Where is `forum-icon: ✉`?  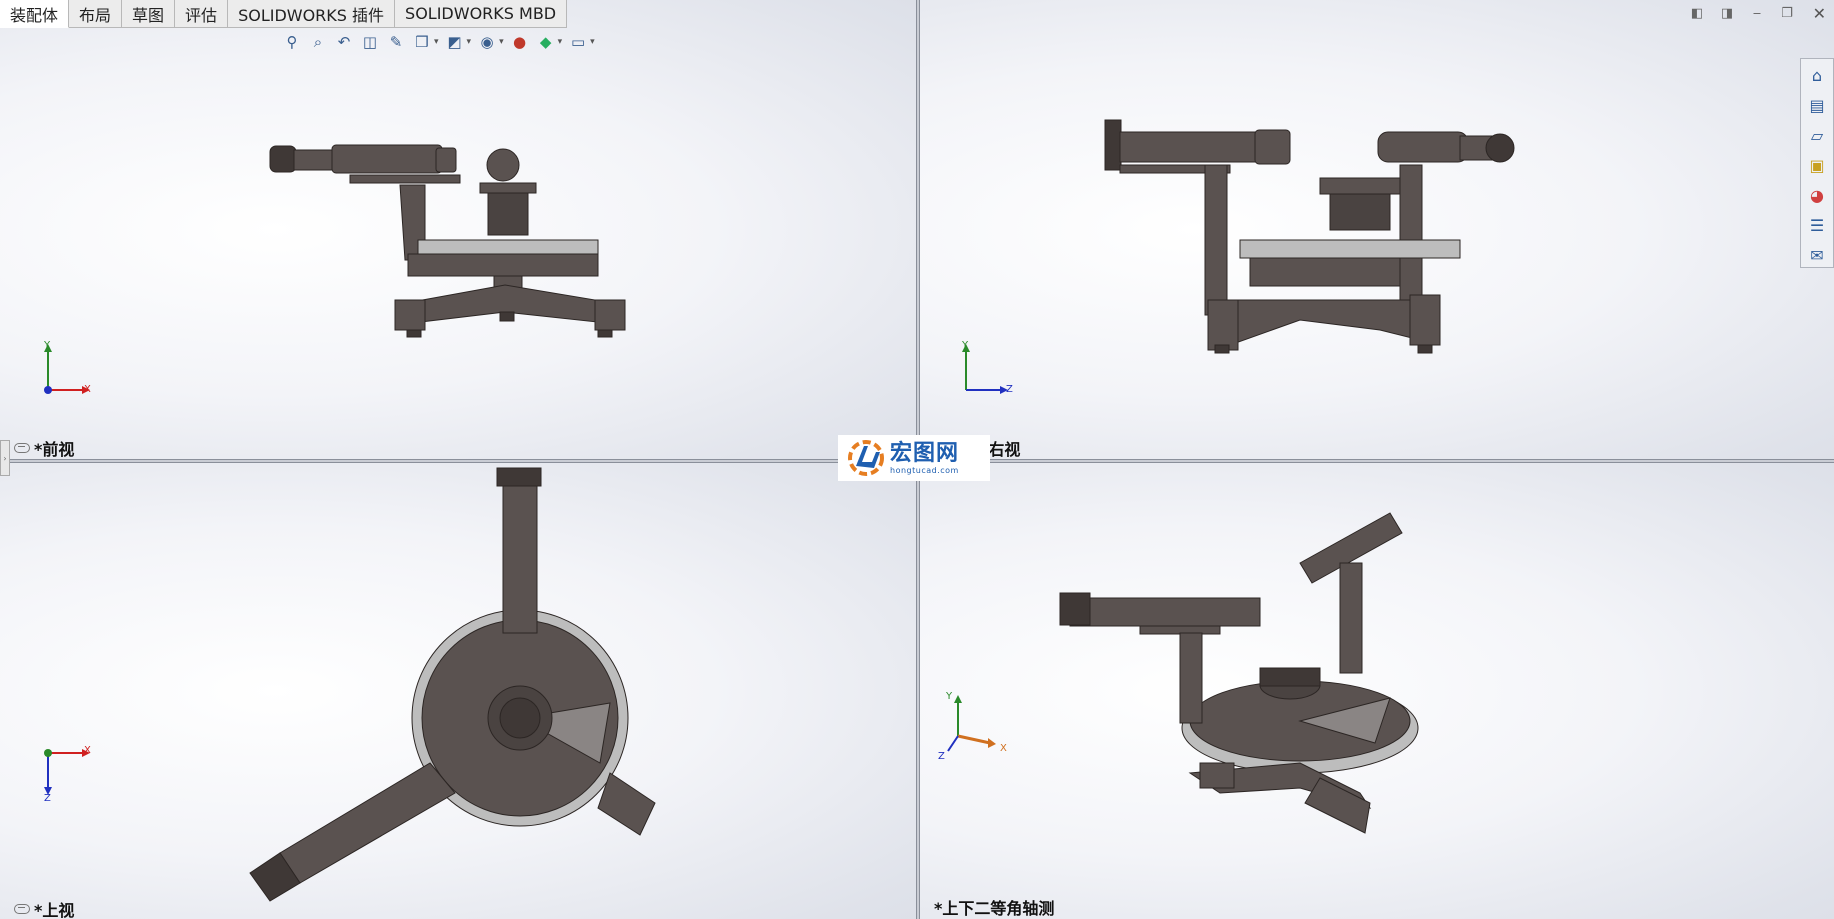
forum-icon: ✉ is located at coordinates (1817, 255).